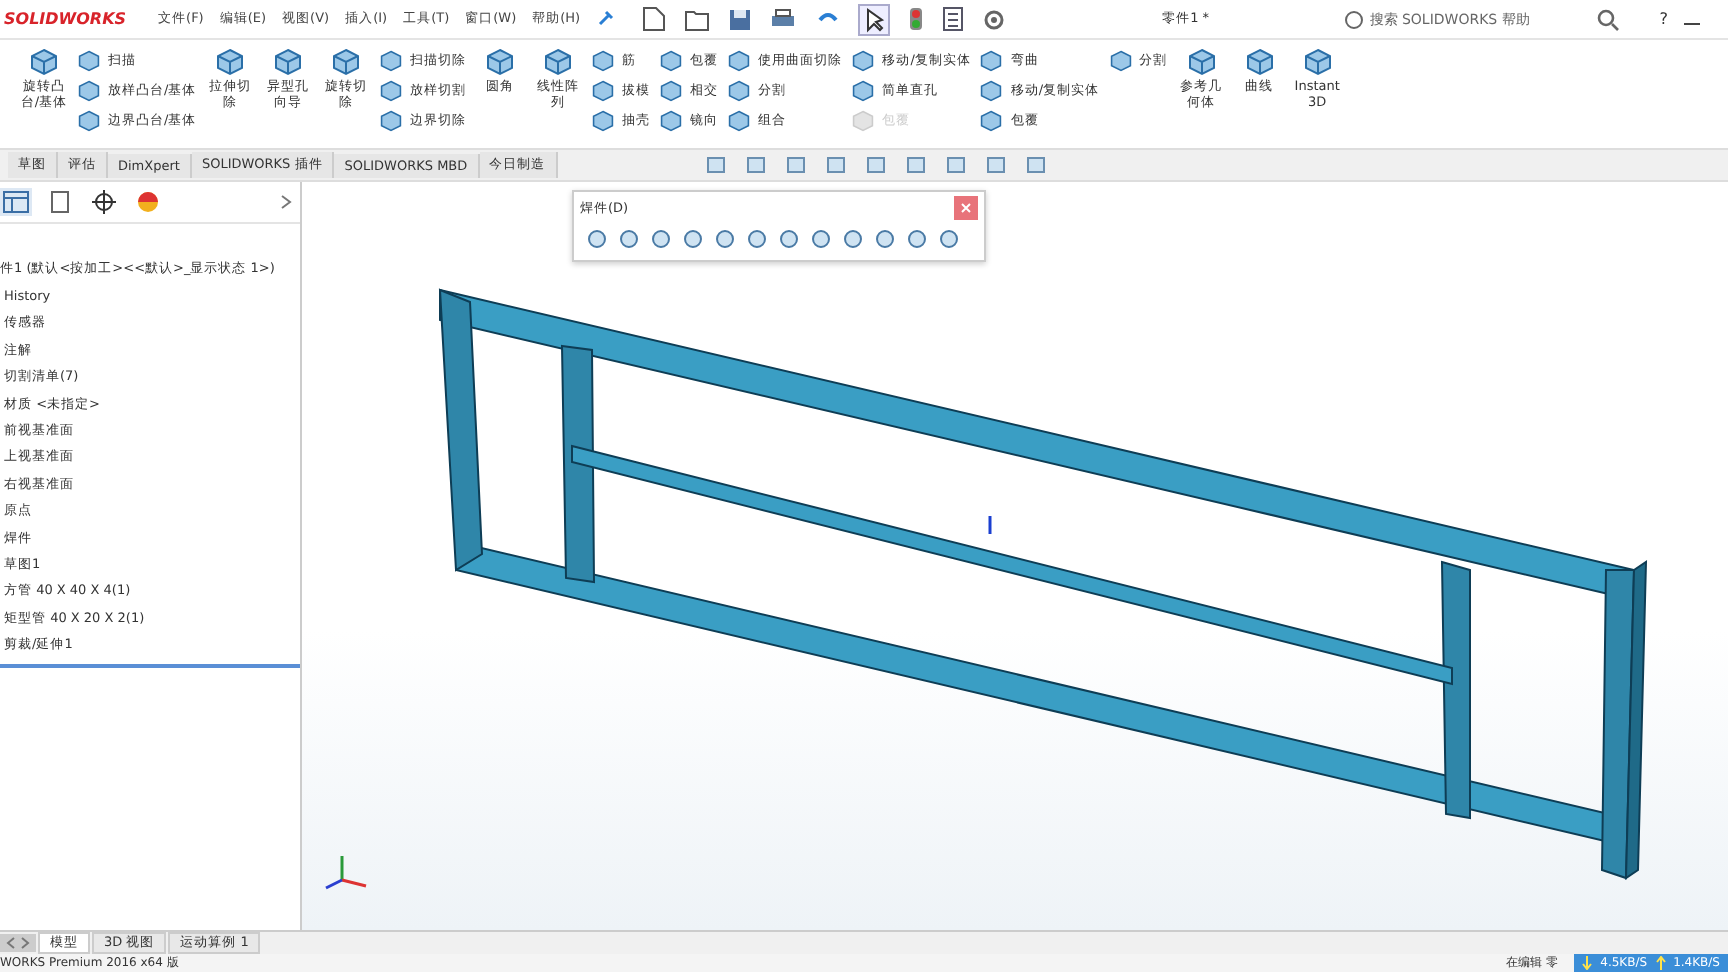  Describe the element at coordinates (740, 19) in the screenshot. I see `save-icon` at that location.